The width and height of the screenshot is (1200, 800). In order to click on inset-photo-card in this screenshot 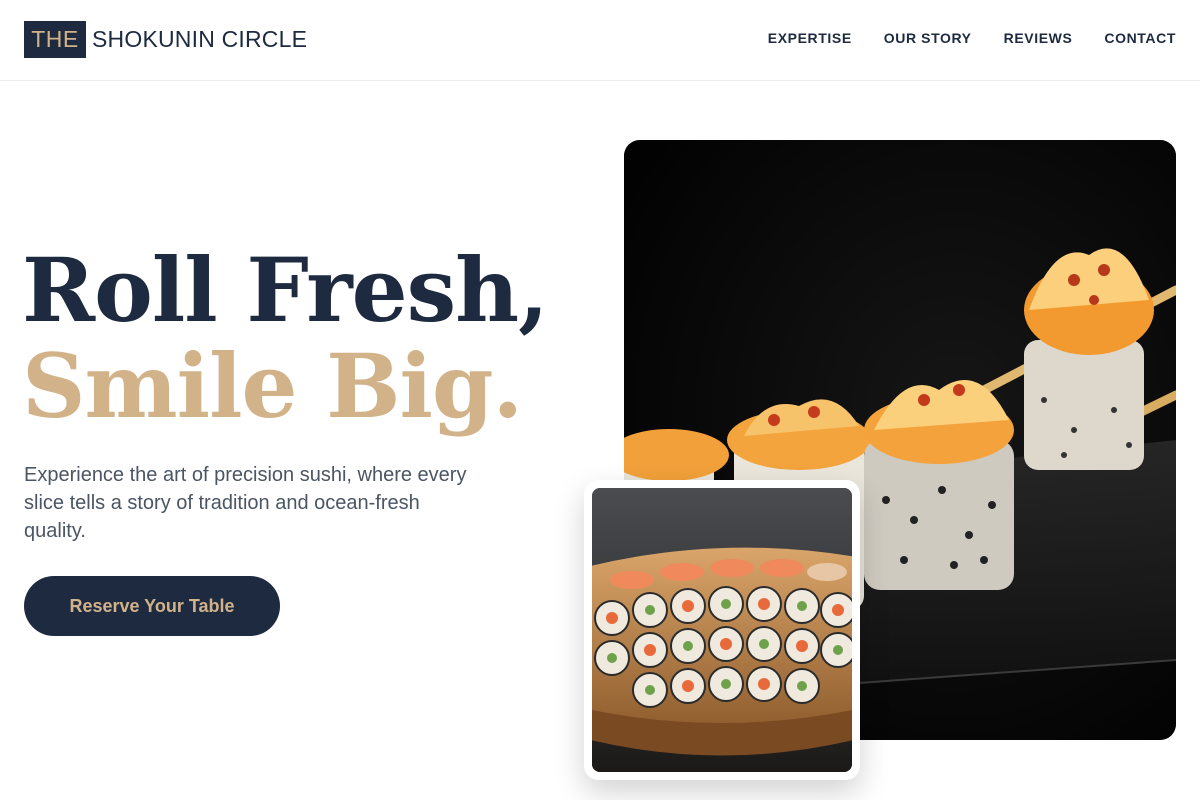, I will do `click(722, 630)`.